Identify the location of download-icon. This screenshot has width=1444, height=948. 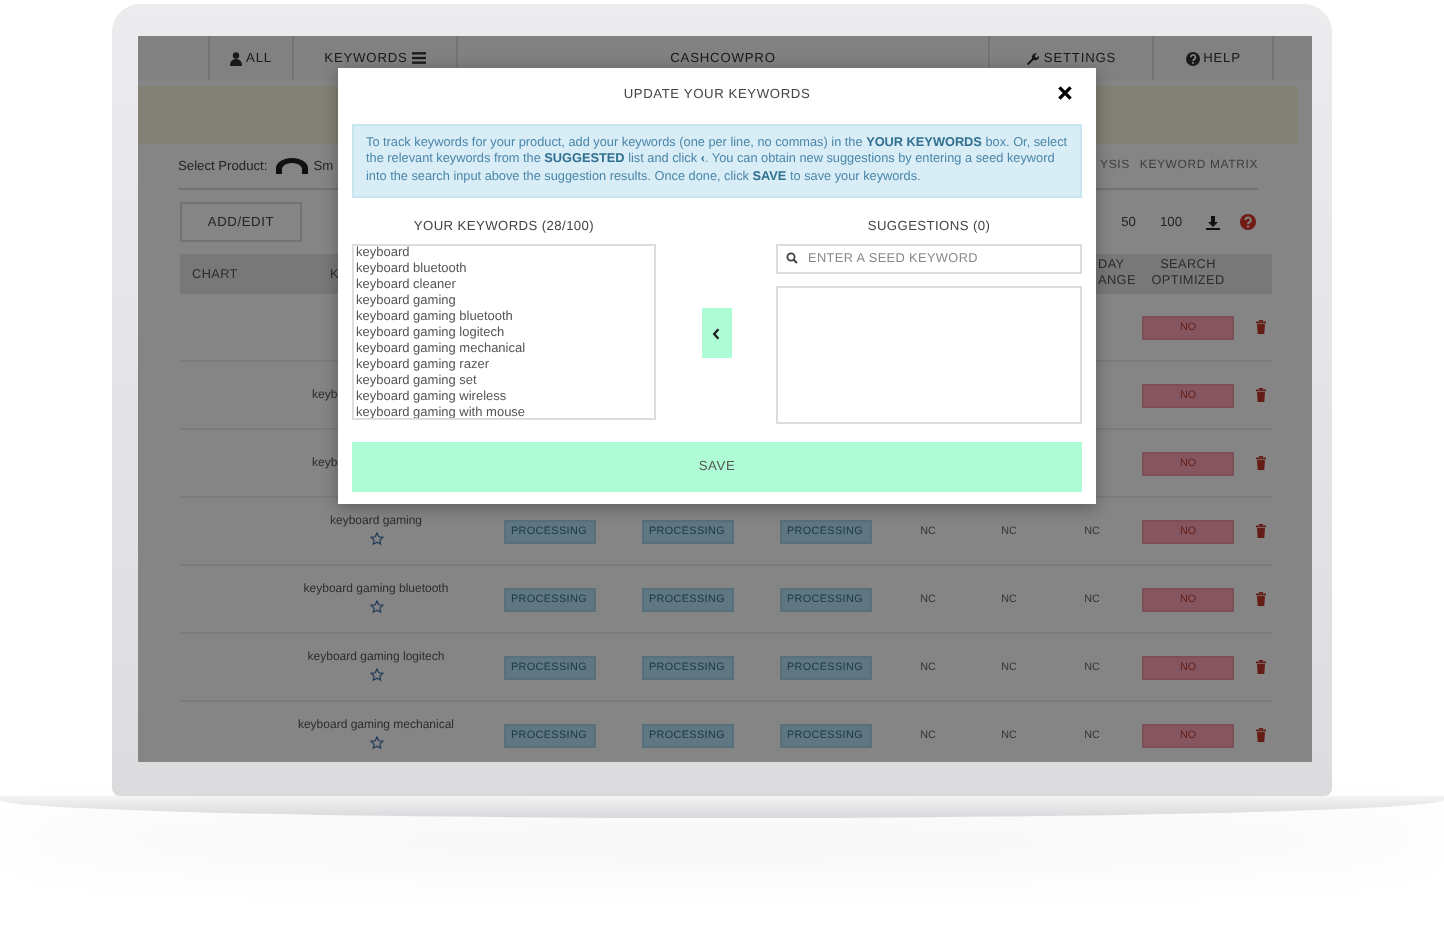
(1213, 222).